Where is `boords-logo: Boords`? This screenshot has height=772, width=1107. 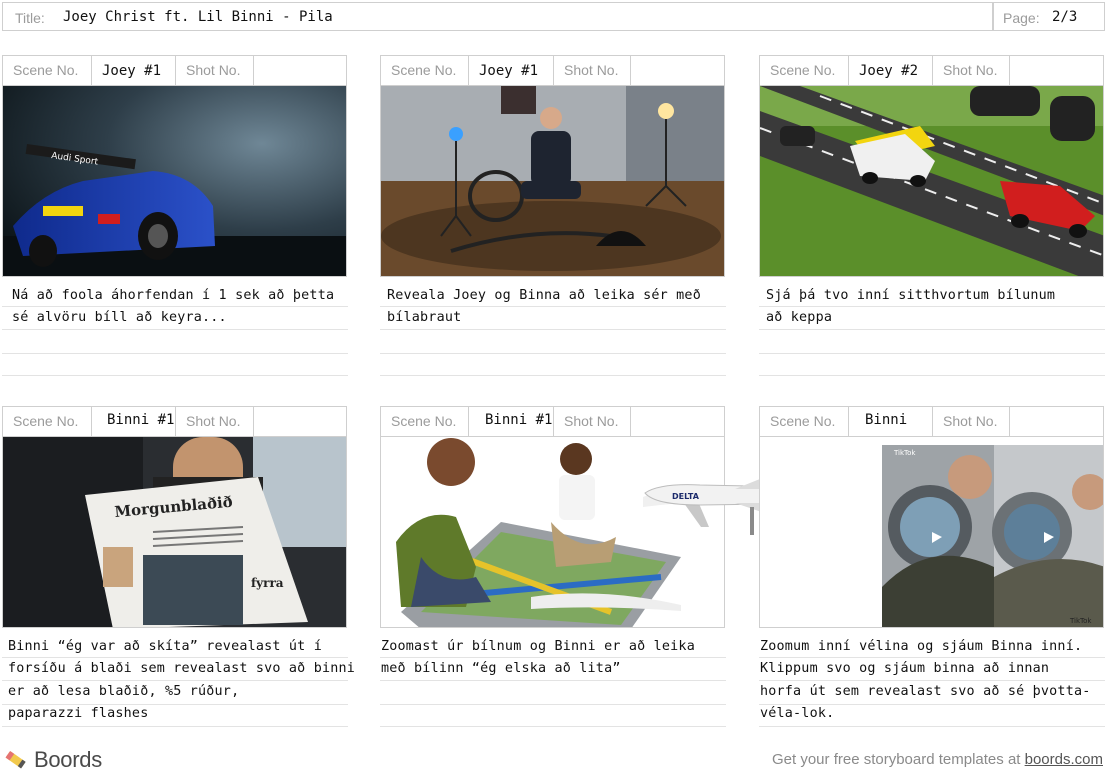 boords-logo: Boords is located at coordinates (53, 759).